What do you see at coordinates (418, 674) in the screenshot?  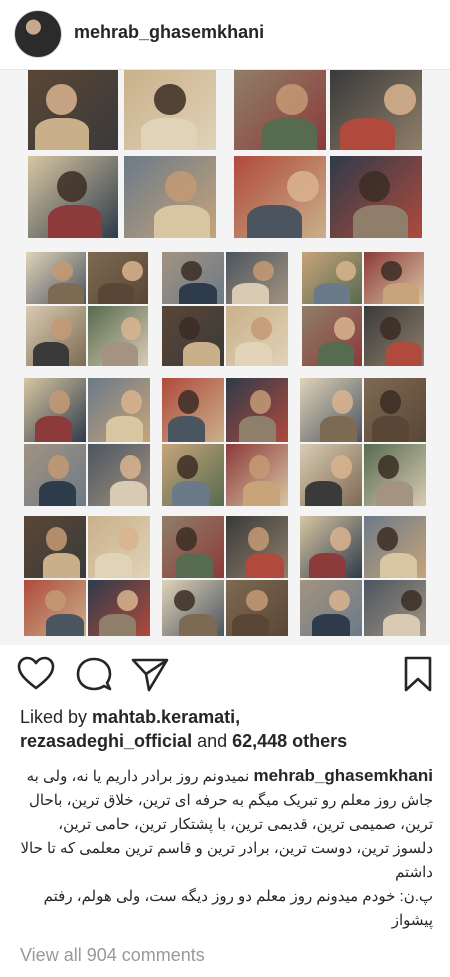 I see `bookmark-icon` at bounding box center [418, 674].